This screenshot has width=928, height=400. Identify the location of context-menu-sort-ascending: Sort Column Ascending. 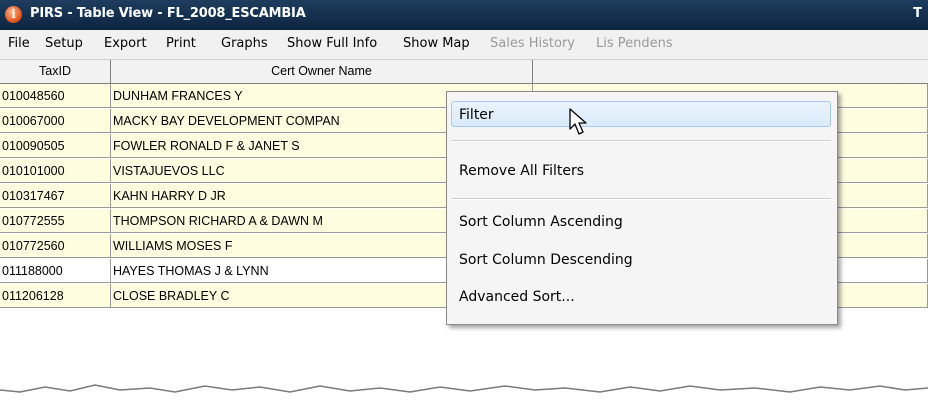
(642, 222).